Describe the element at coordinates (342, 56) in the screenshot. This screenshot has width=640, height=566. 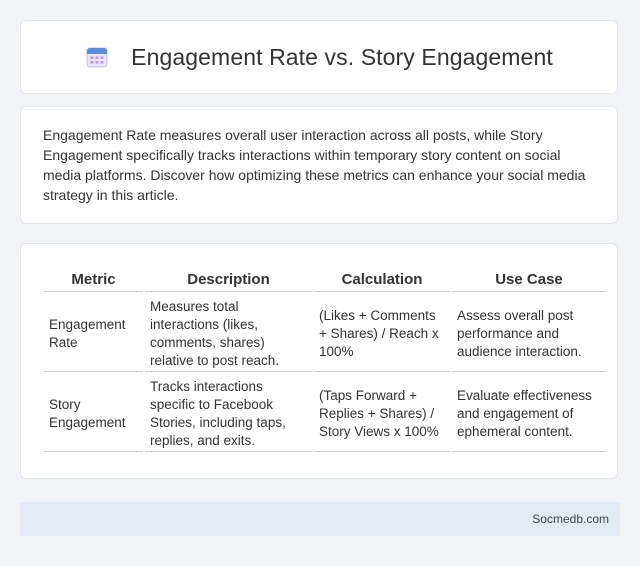
I see `page-title: Engagement Rate vs. Story Engagement` at that location.